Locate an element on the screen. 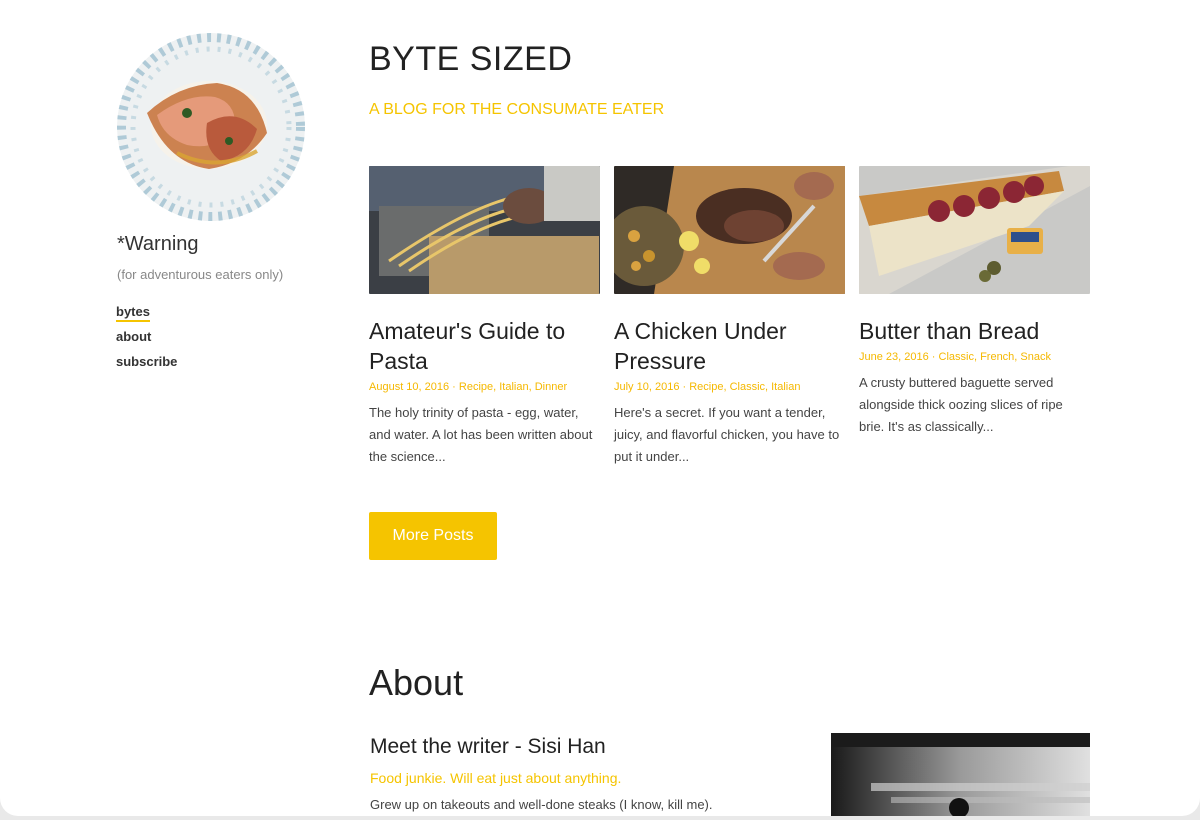  nav-item-bytes: bytes is located at coordinates (146, 315).